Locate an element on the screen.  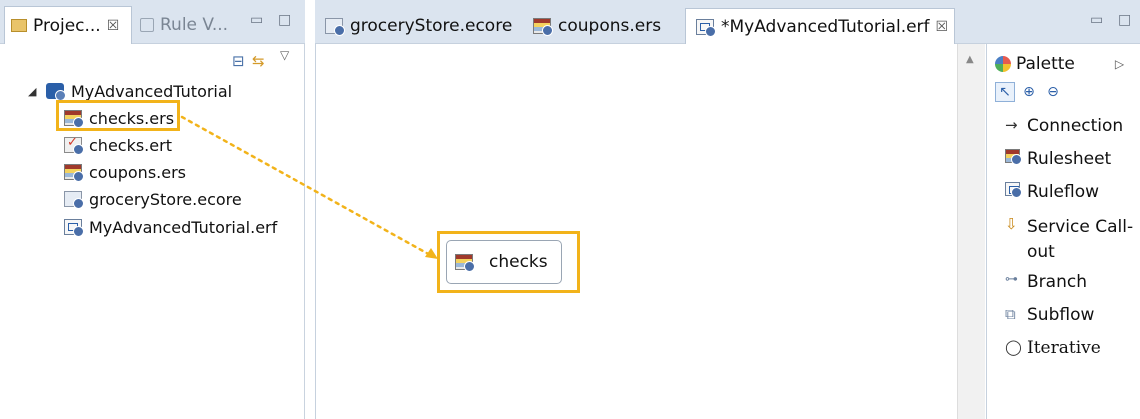
editor-tab-coupons: coupons.ers is located at coordinates (598, 26).